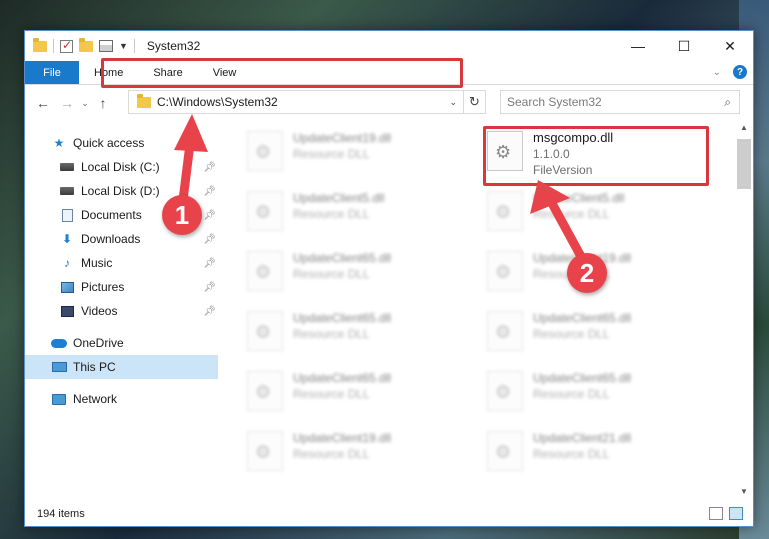  Describe the element at coordinates (579, 198) in the screenshot. I see `file-name: UpdateClient5.dll` at that location.